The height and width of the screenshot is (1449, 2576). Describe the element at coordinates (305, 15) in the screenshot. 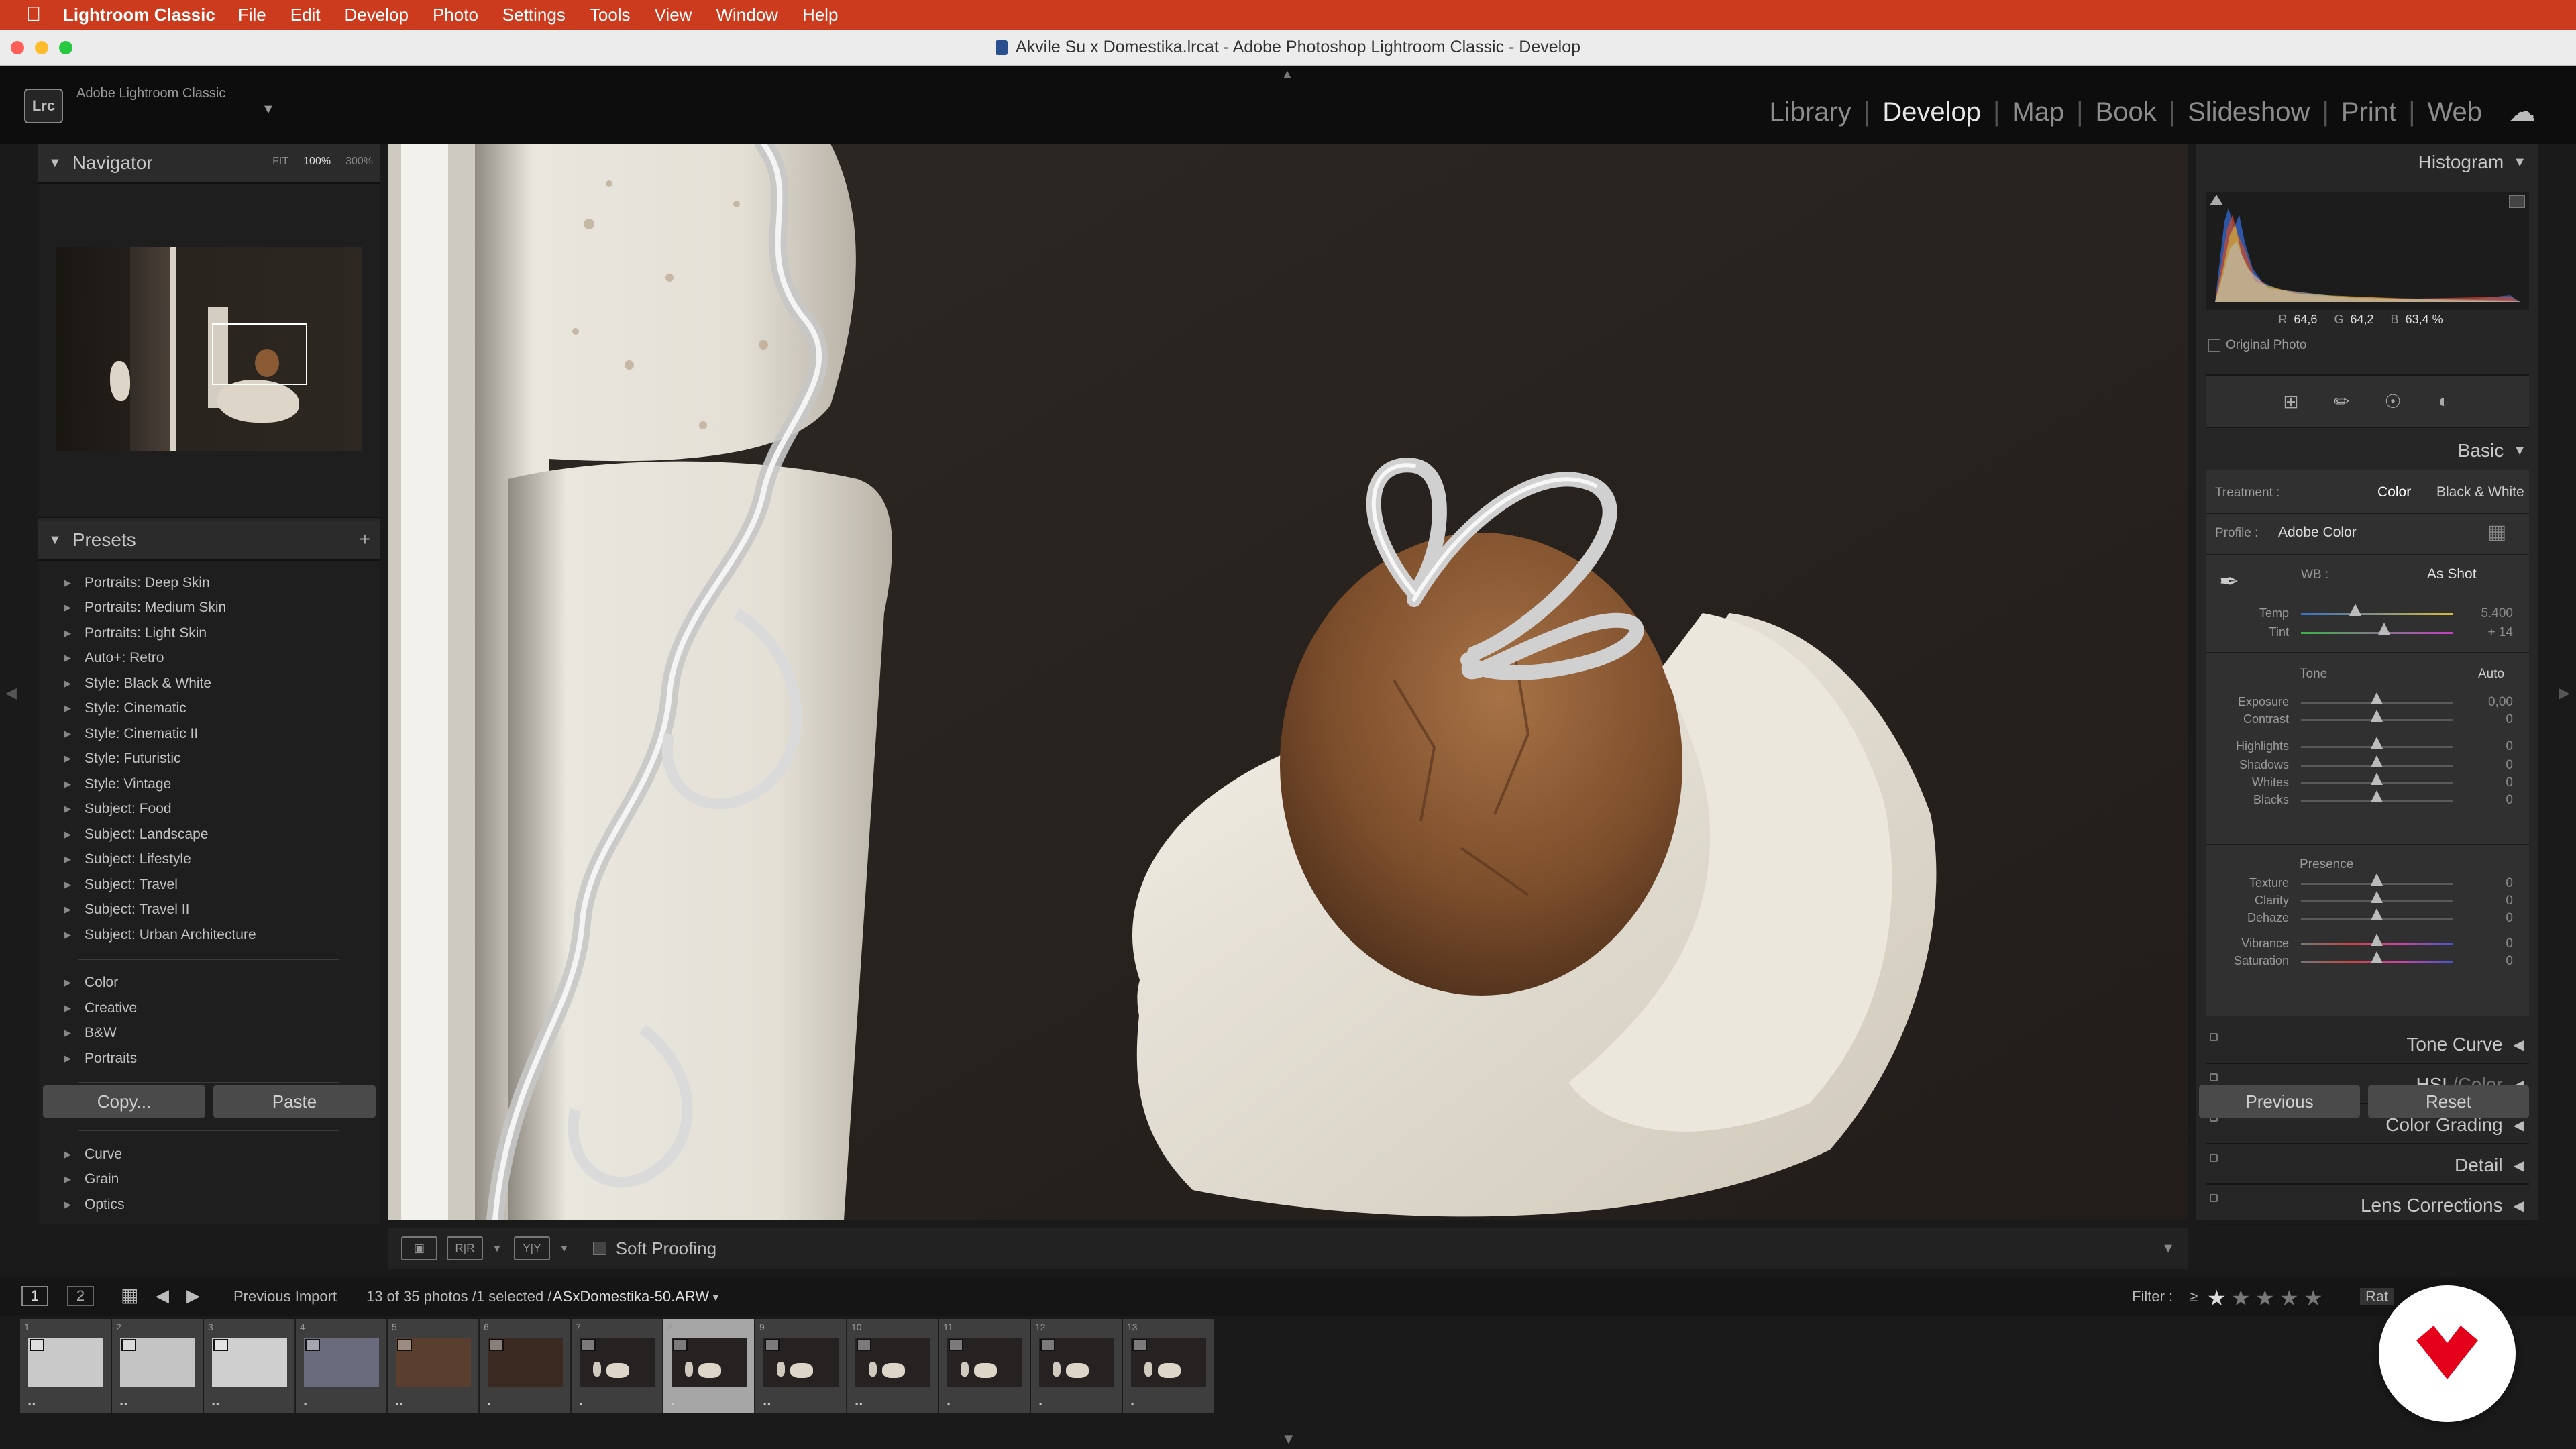

I see `menu-edit: Edit` at that location.